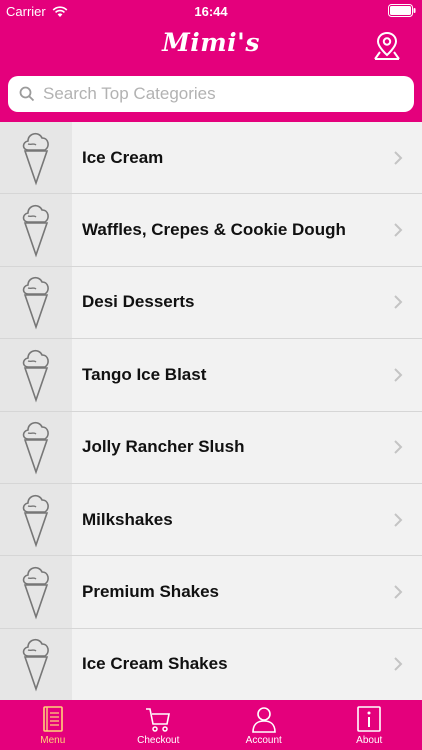 The width and height of the screenshot is (422, 750). I want to click on status-time: 16:44, so click(211, 11).